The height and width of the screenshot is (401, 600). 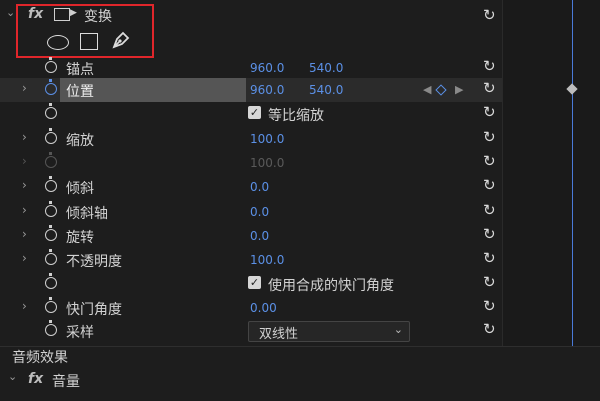 I want to click on property-label: 不透明度, so click(x=94, y=262).